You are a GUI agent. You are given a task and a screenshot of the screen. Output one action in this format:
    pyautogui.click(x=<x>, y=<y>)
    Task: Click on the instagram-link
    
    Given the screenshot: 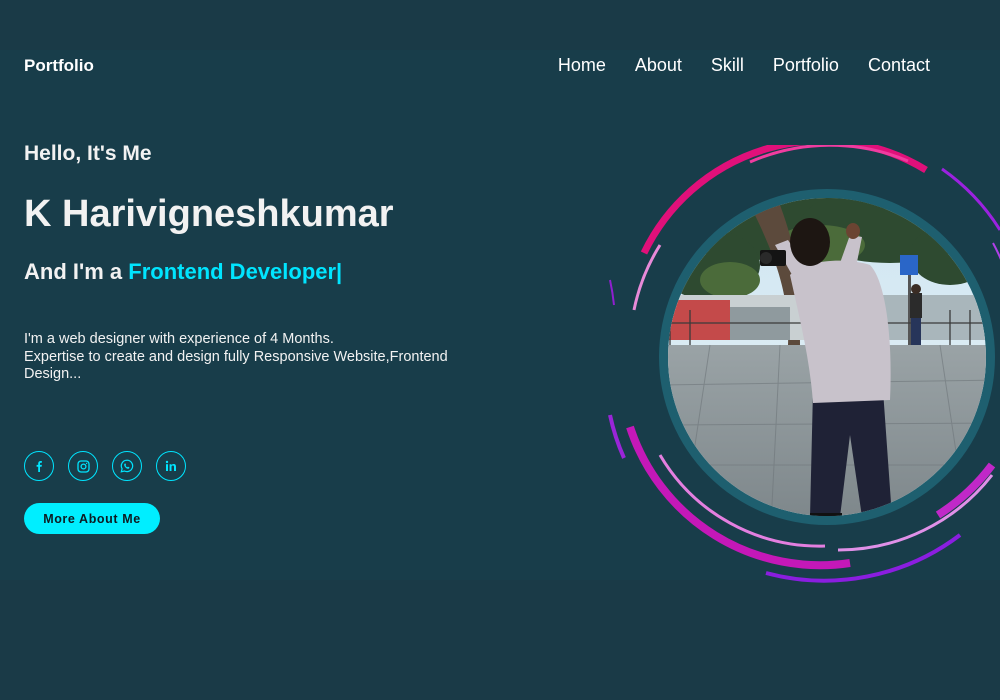 What is the action you would take?
    pyautogui.click(x=83, y=466)
    